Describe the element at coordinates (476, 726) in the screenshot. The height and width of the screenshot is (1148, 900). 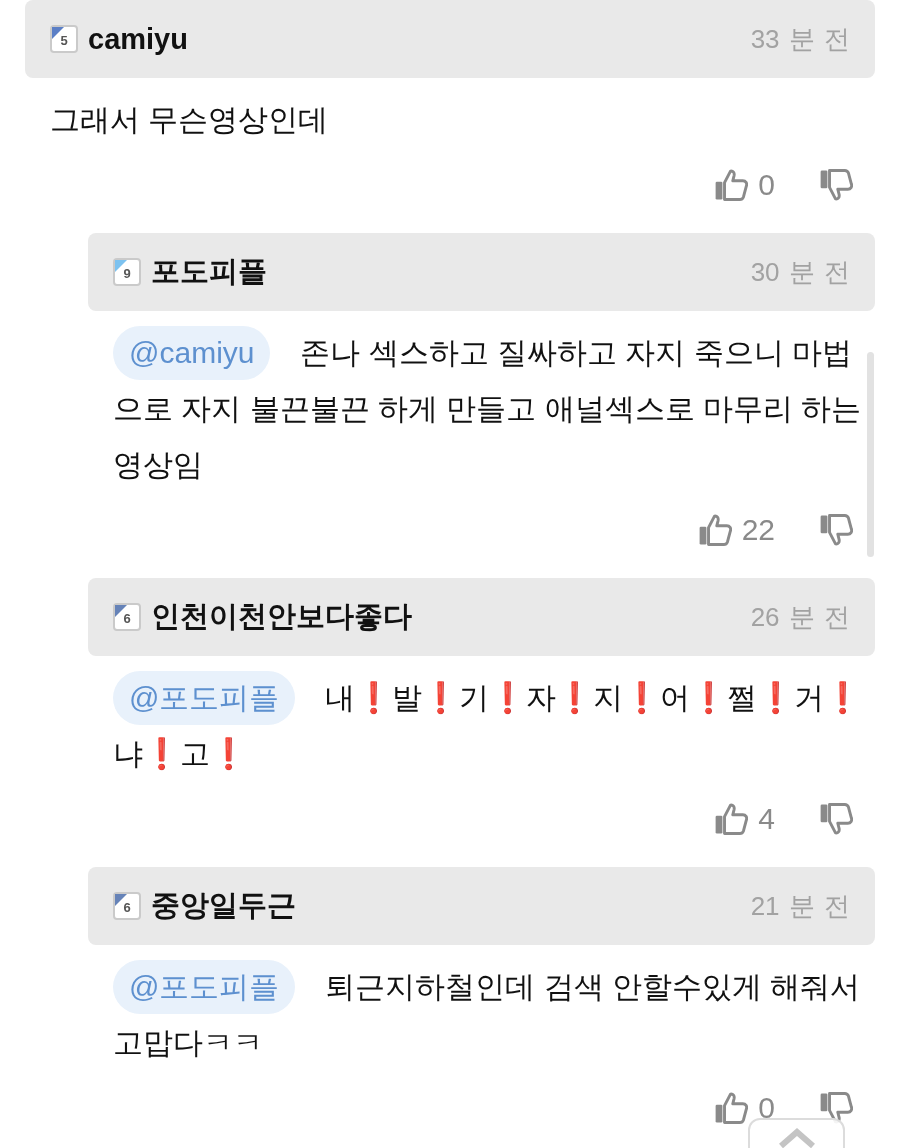
I see `comment-text: @포도피플 내❗발❗기❗자❗지❗어❗쩔❗거❗냐❗고❗` at that location.